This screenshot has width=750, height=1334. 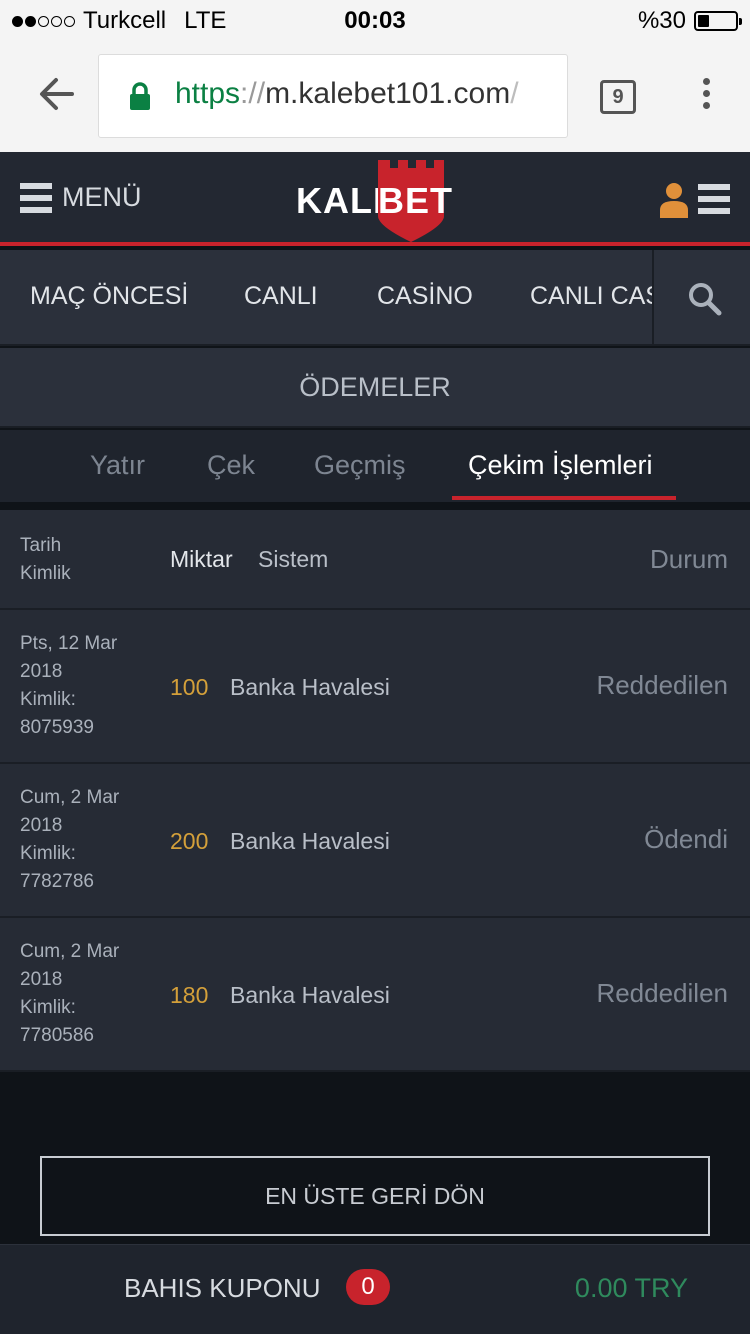 What do you see at coordinates (560, 465) in the screenshot?
I see `tab-withdrawal-transactions: Çekim İşlemleri` at bounding box center [560, 465].